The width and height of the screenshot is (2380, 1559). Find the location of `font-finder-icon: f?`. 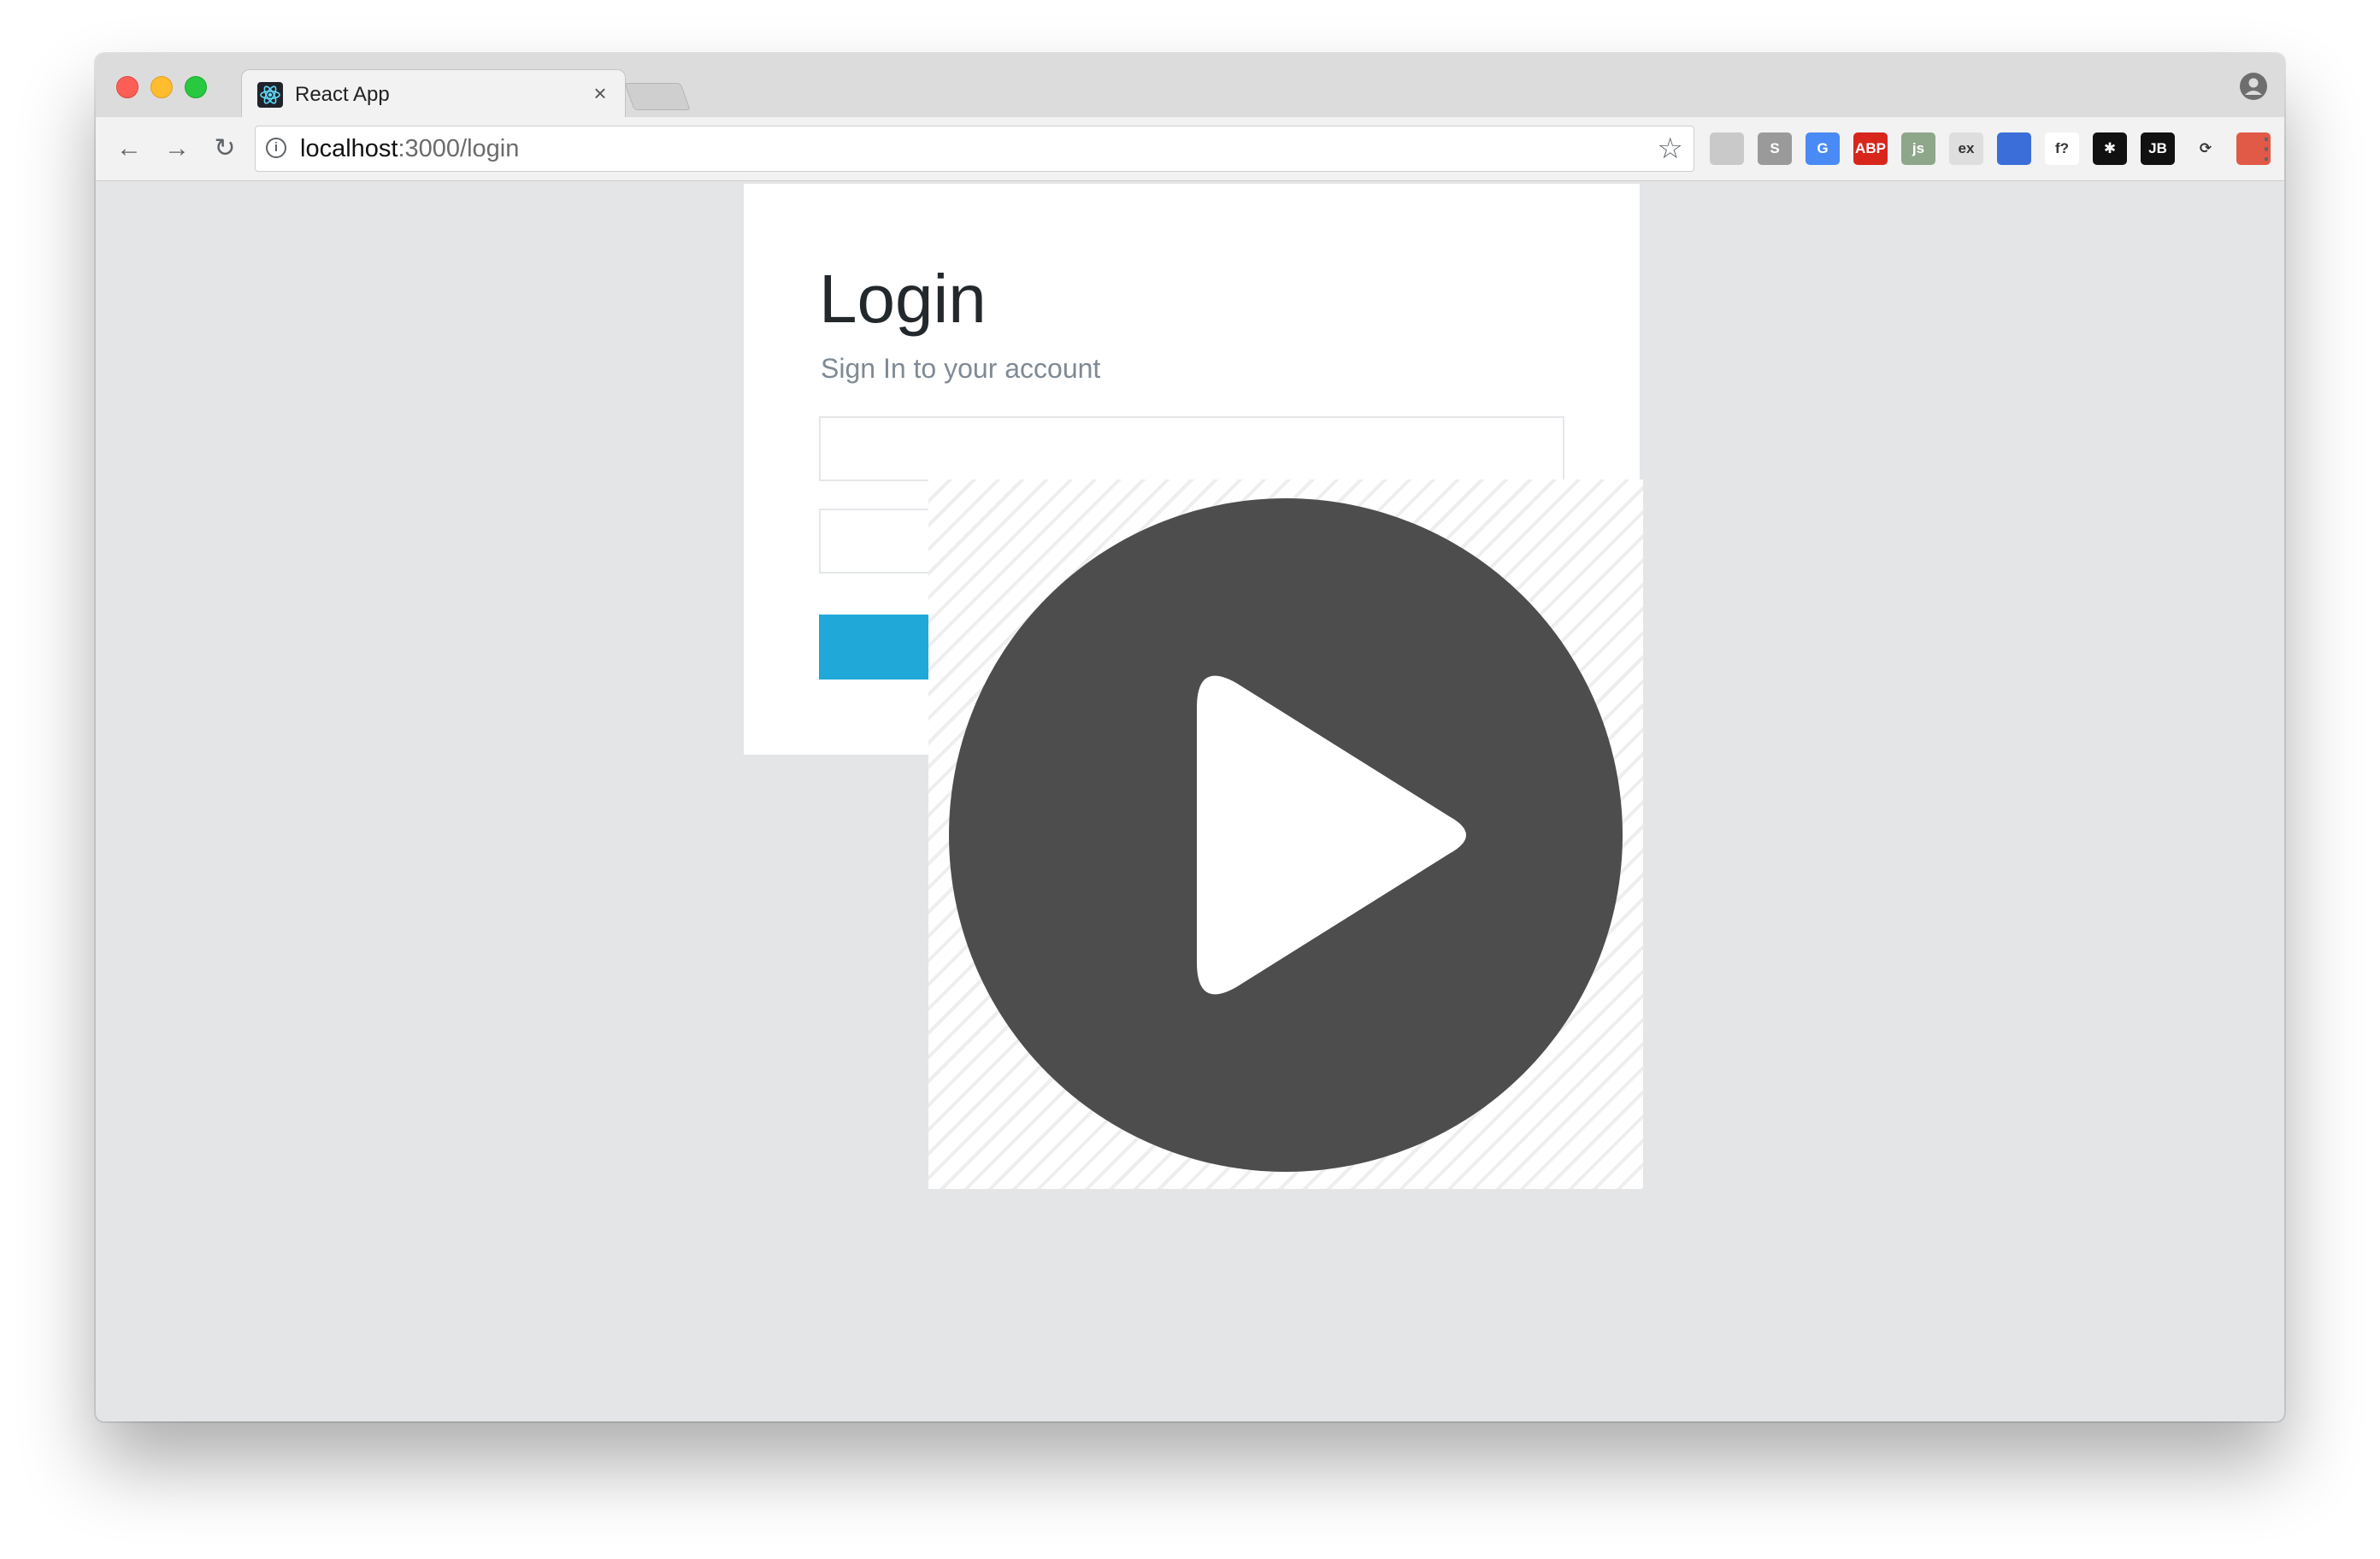

font-finder-icon: f? is located at coordinates (2062, 149).